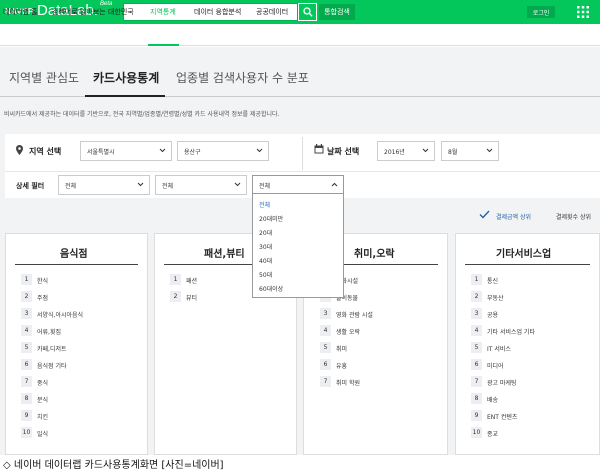 The image size is (600, 472). What do you see at coordinates (495, 365) in the screenshot?
I see `rank-item: 미디어` at bounding box center [495, 365].